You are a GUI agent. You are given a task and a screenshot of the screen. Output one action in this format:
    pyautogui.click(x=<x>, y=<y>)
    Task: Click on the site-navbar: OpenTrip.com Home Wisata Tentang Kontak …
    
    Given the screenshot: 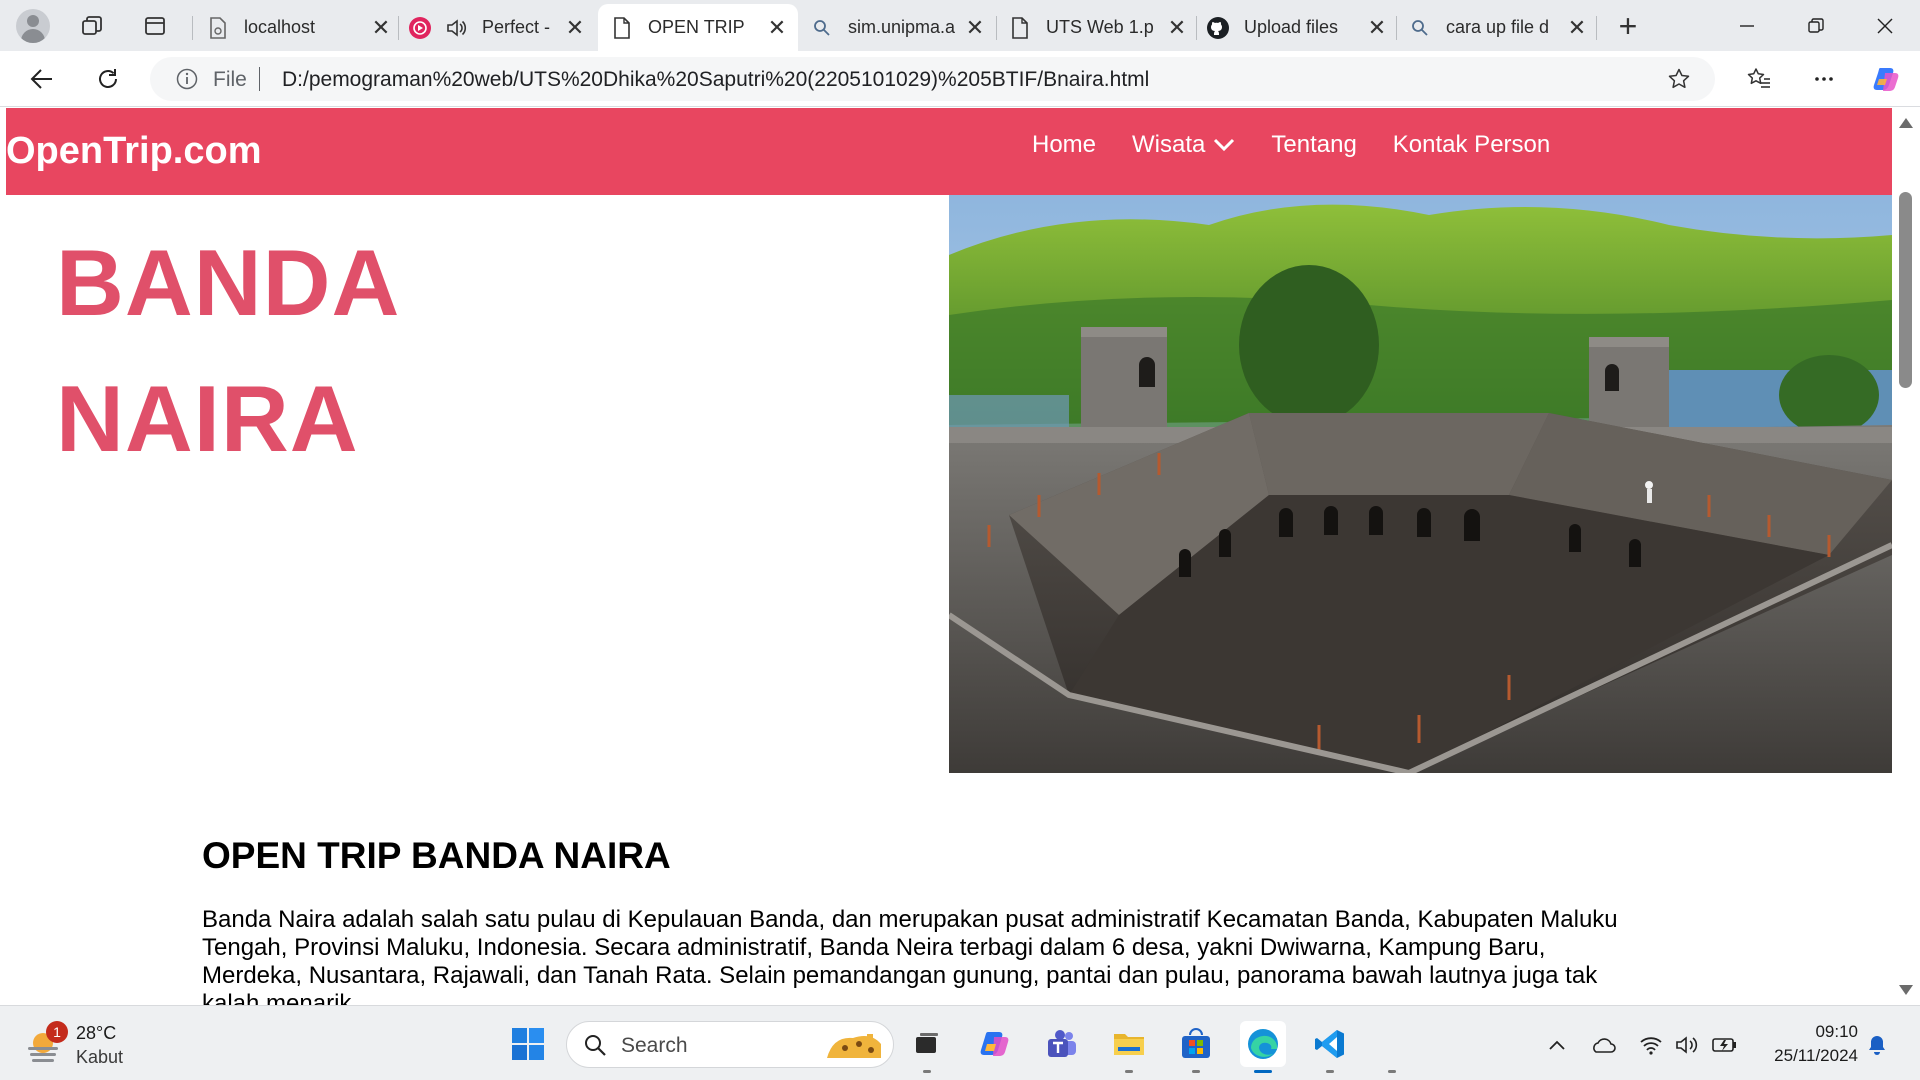 What is the action you would take?
    pyautogui.click(x=949, y=151)
    